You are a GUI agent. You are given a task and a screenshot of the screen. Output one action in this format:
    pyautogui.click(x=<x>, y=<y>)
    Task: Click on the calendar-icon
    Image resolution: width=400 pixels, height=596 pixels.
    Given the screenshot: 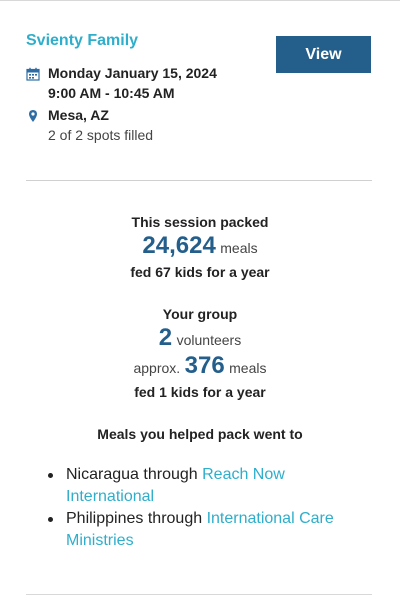 What is the action you would take?
    pyautogui.click(x=33, y=74)
    